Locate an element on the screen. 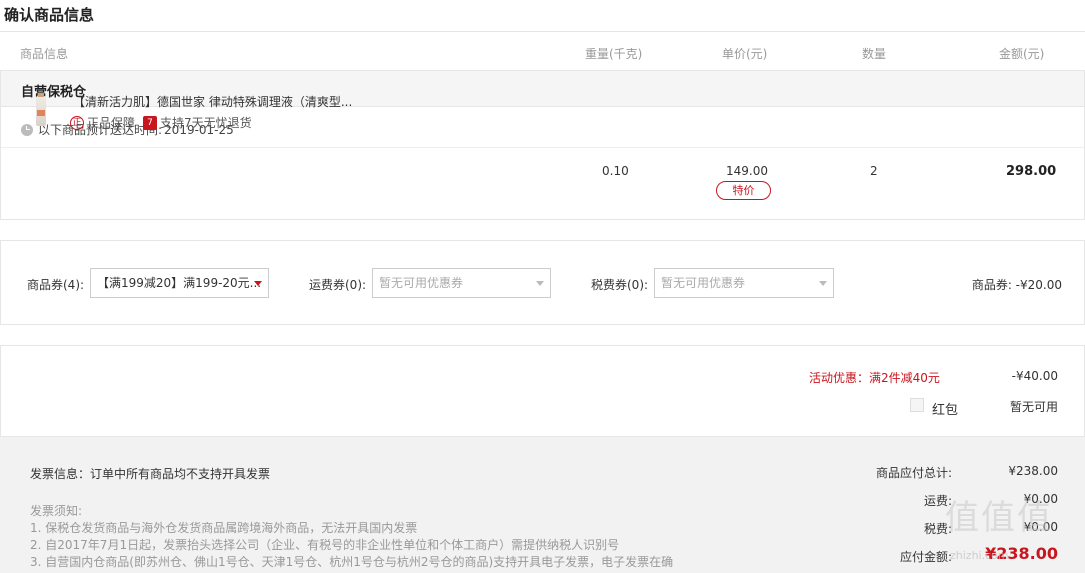 This screenshot has width=1085, height=573. pay-amount-label: 应付金额: is located at coordinates (925, 557).